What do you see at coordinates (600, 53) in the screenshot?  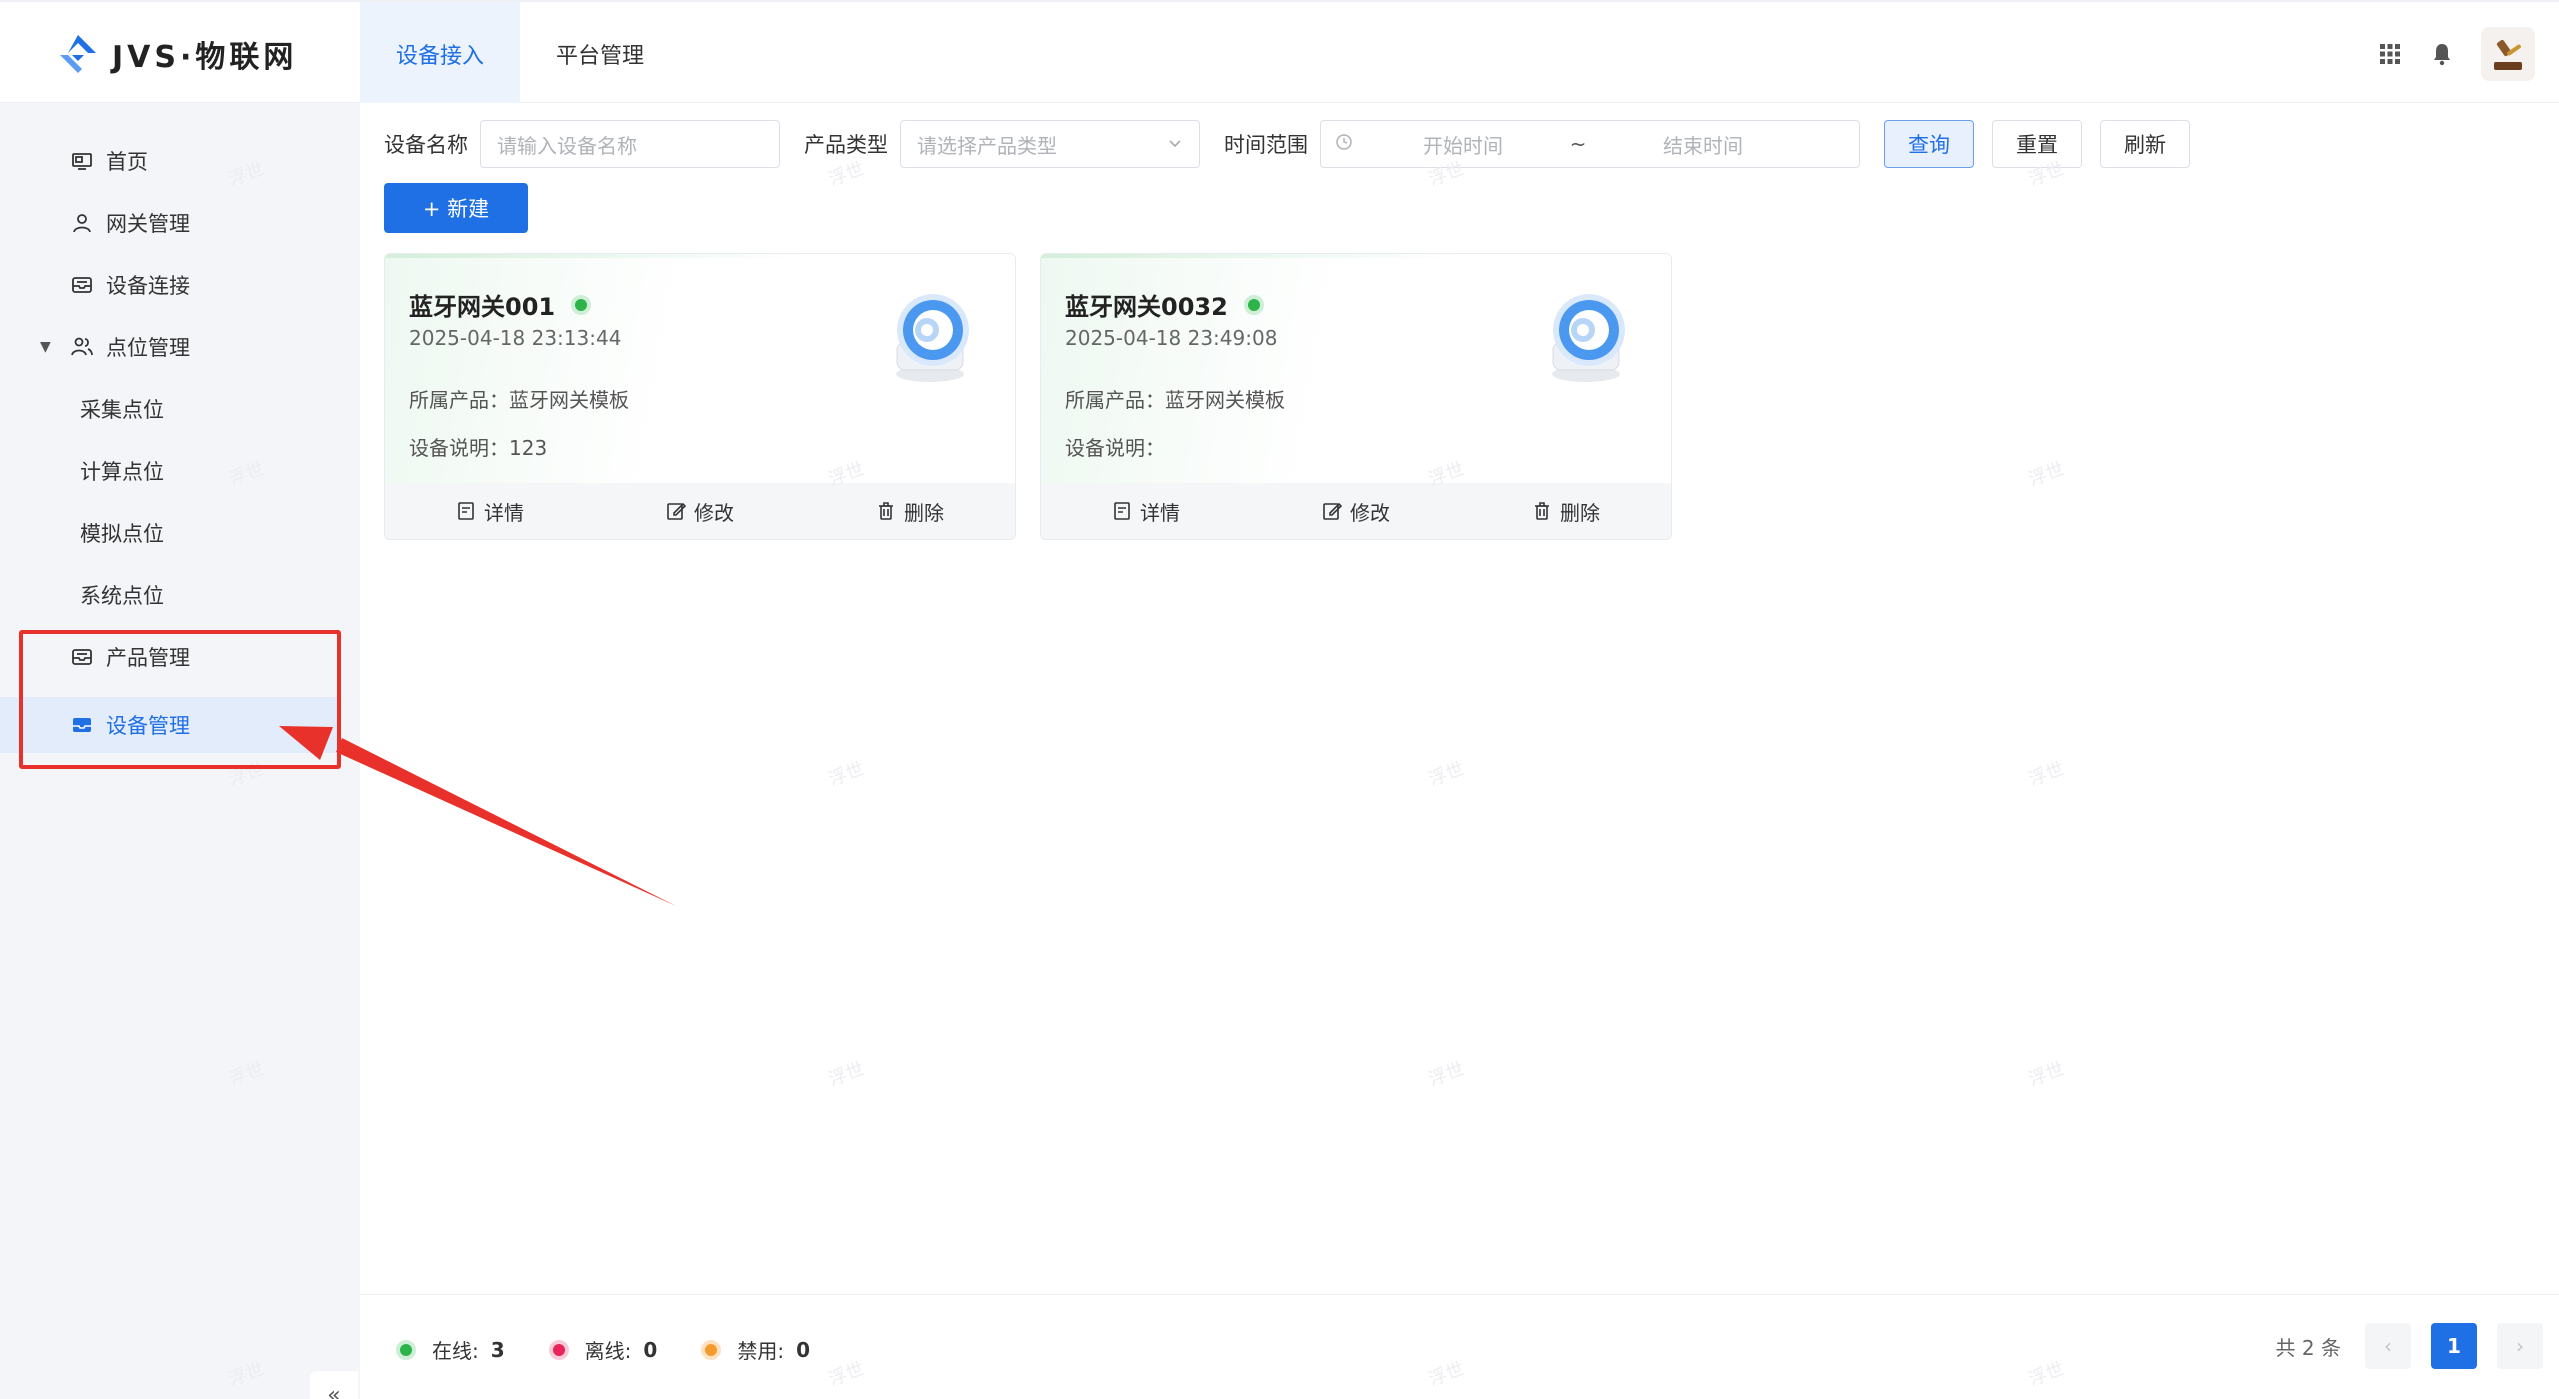 I see `tab-platform-management: 平台管理` at bounding box center [600, 53].